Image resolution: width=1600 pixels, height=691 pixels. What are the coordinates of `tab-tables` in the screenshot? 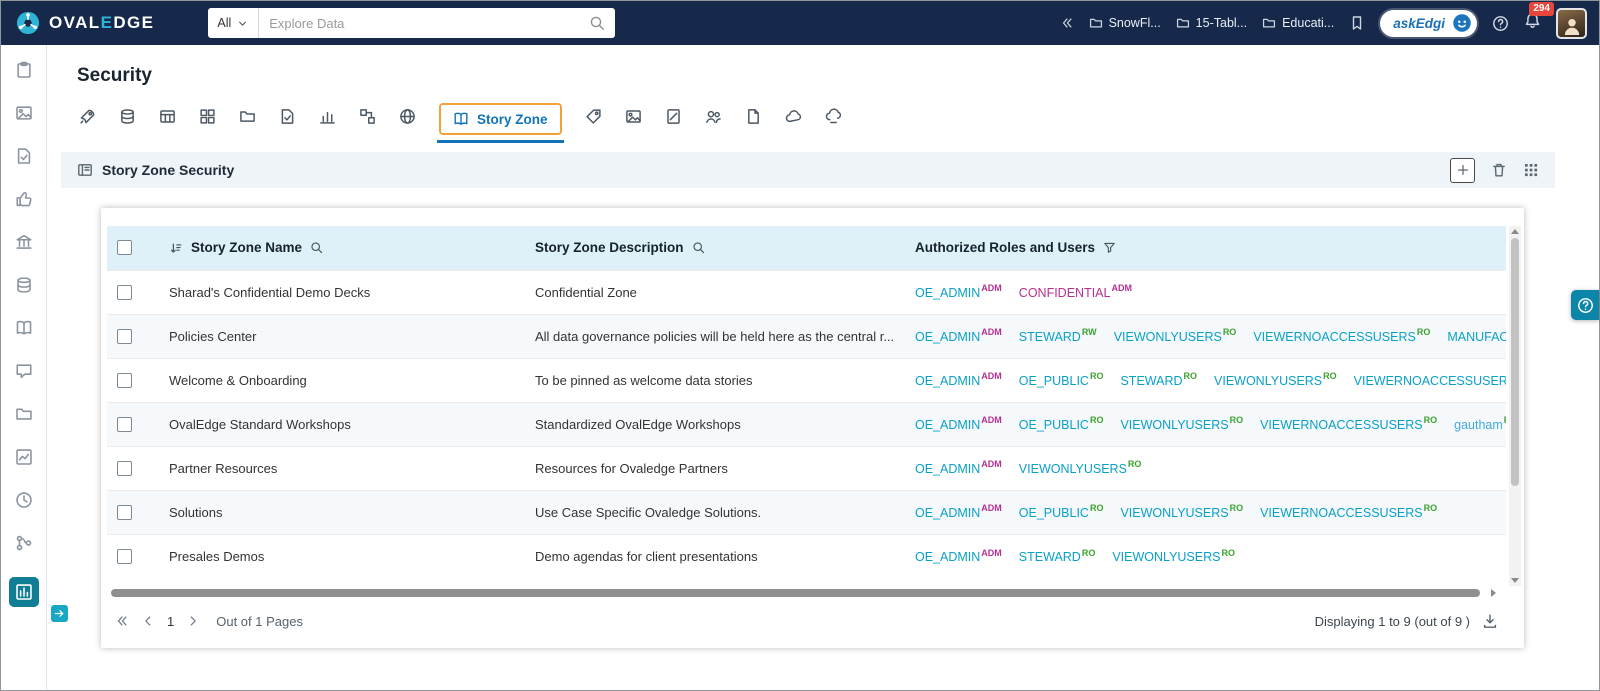 It's located at (167, 119).